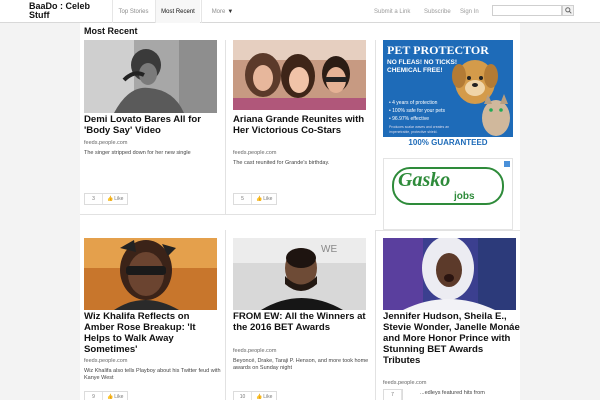 This screenshot has width=600, height=400. I want to click on submit-link: Submit a Link, so click(392, 11).